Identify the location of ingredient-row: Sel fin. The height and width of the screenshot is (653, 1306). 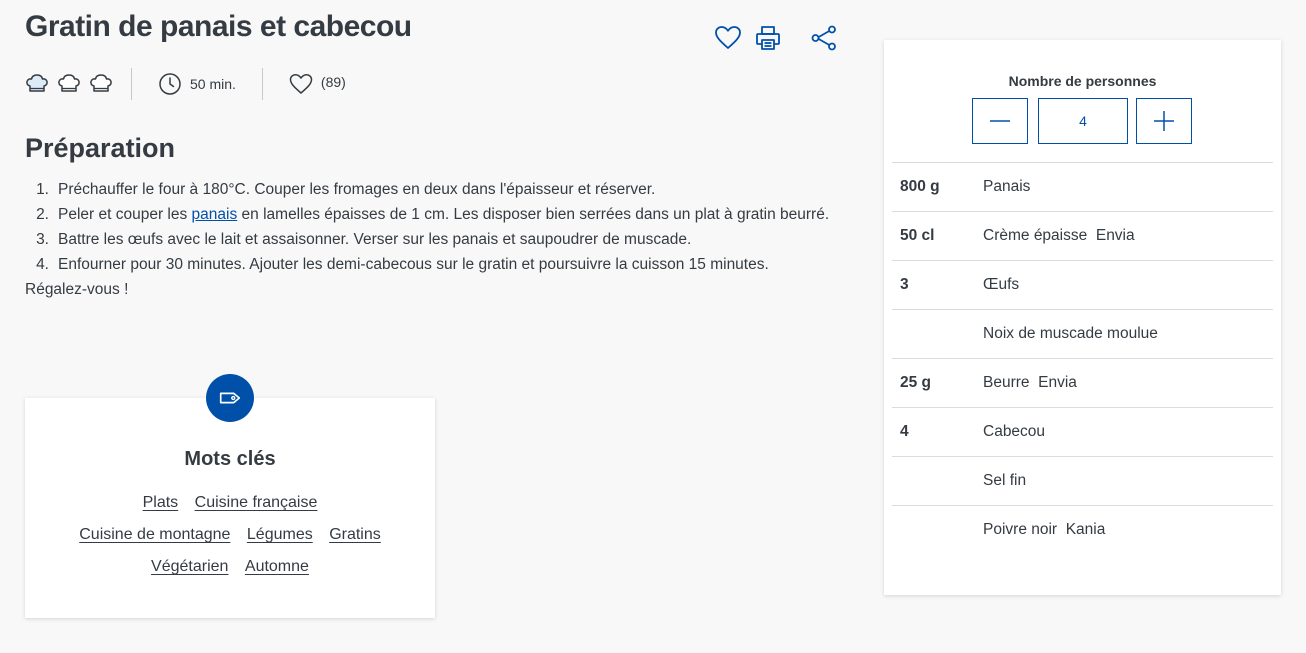
(1082, 480).